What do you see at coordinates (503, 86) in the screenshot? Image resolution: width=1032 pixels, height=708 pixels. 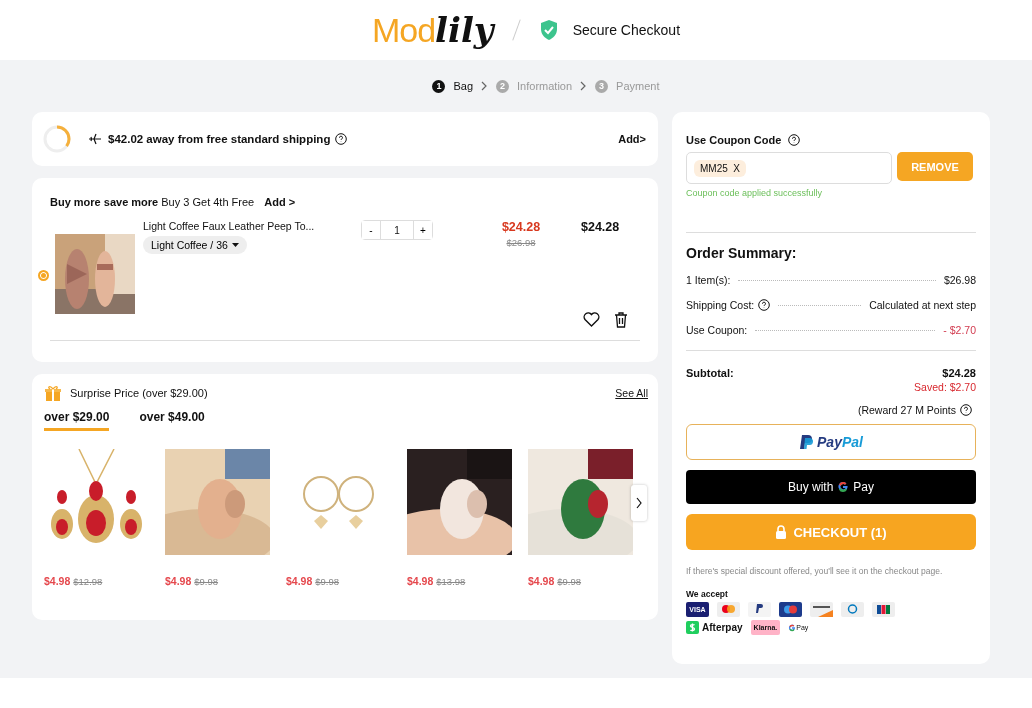 I see `step-number: 2` at bounding box center [503, 86].